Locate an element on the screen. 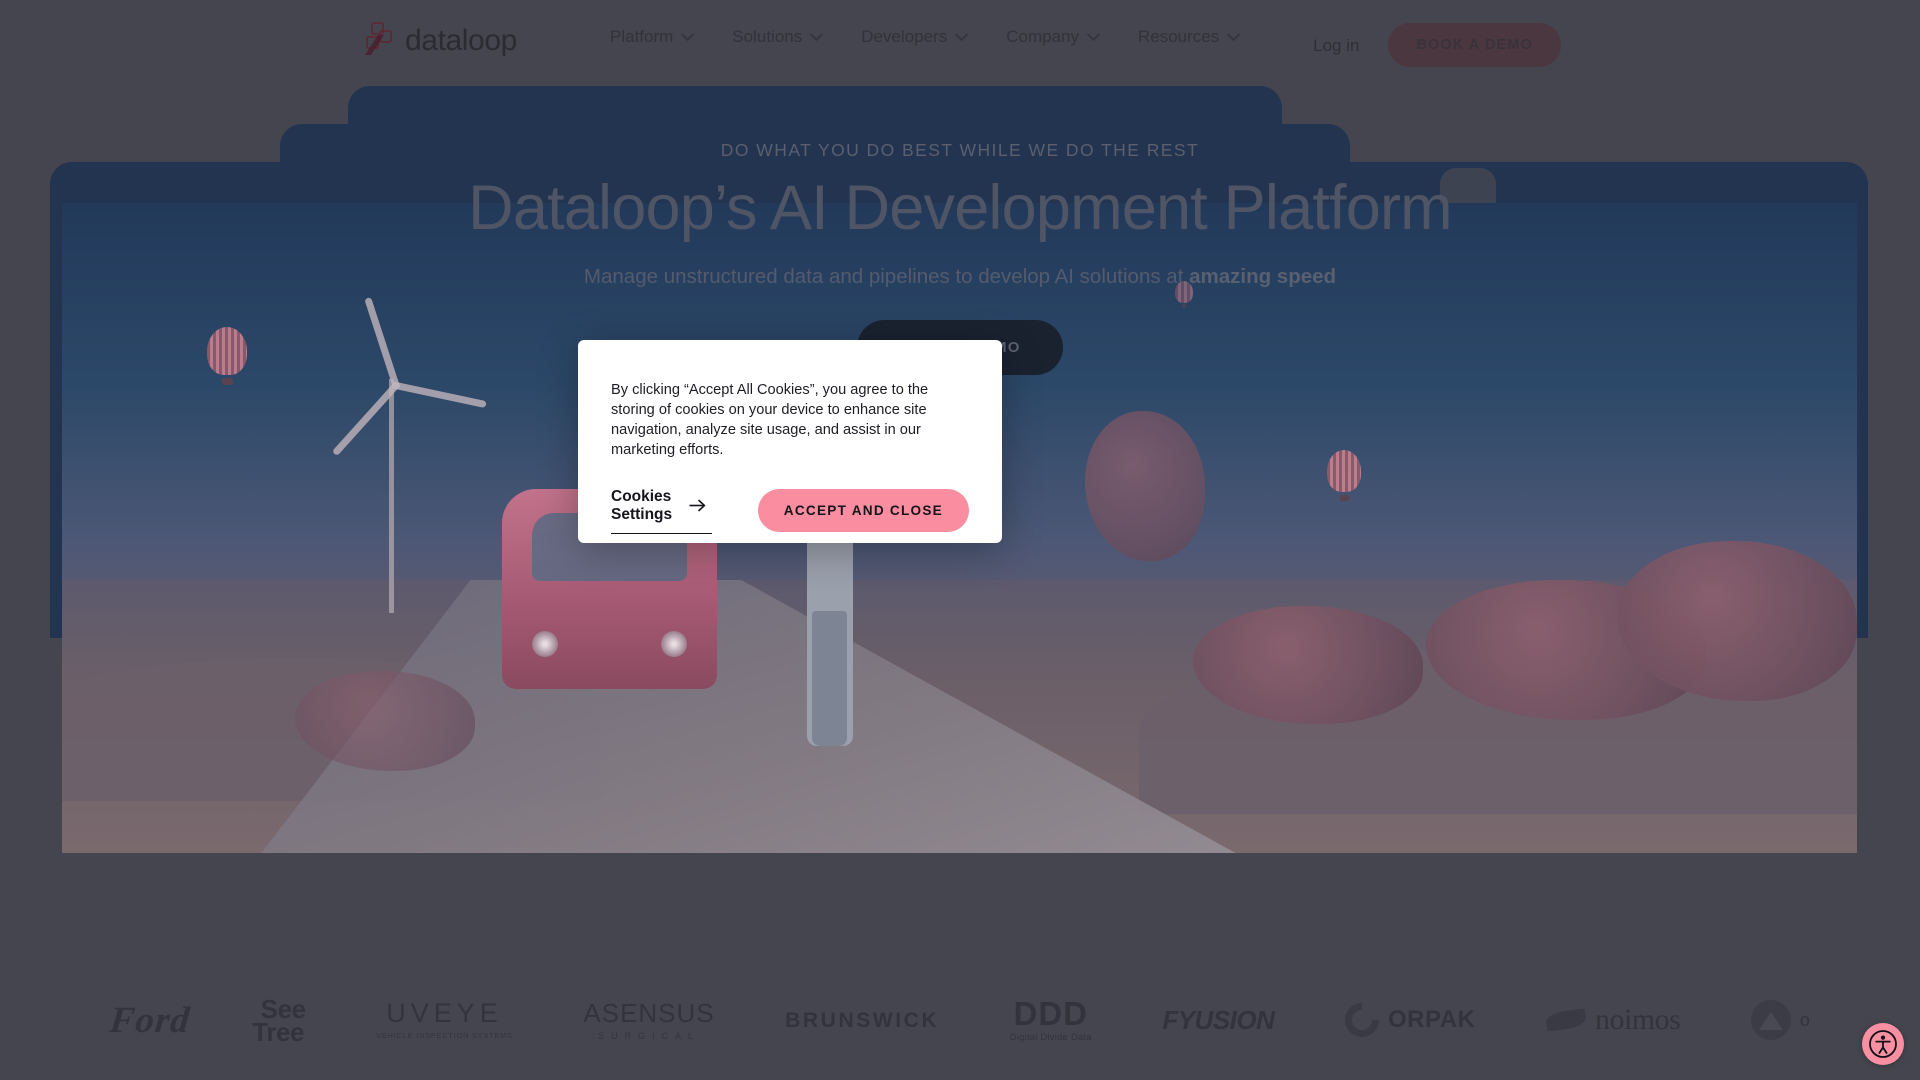 This screenshot has width=1920, height=1080. client-logo-ddd: DDD Digital Divide Data is located at coordinates (1051, 1020).